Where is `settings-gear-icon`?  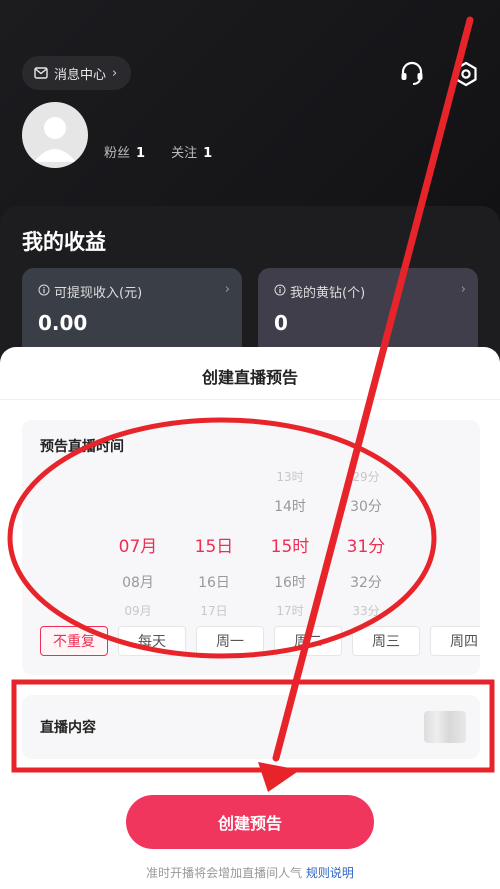 settings-gear-icon is located at coordinates (466, 74).